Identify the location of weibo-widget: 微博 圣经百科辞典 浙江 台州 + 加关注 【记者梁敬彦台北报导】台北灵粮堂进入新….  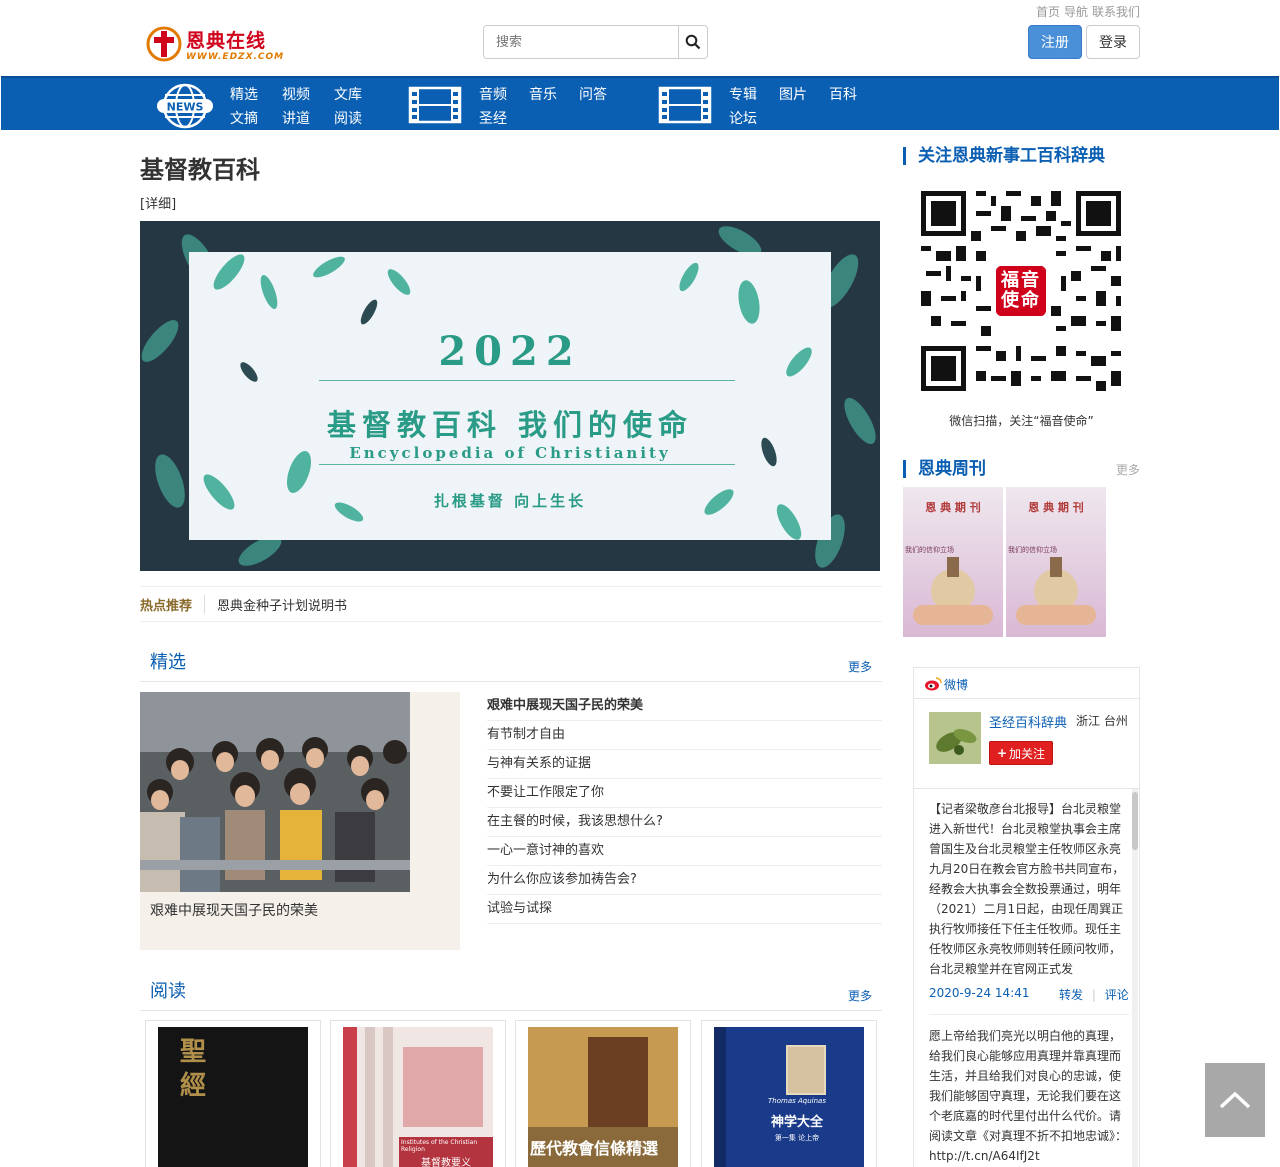
(1026, 917).